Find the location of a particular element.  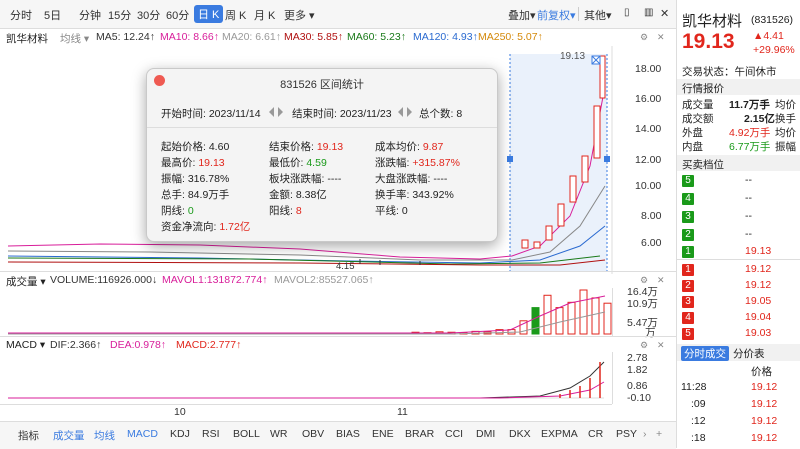

stock-code: (831526) is located at coordinates (772, 20).